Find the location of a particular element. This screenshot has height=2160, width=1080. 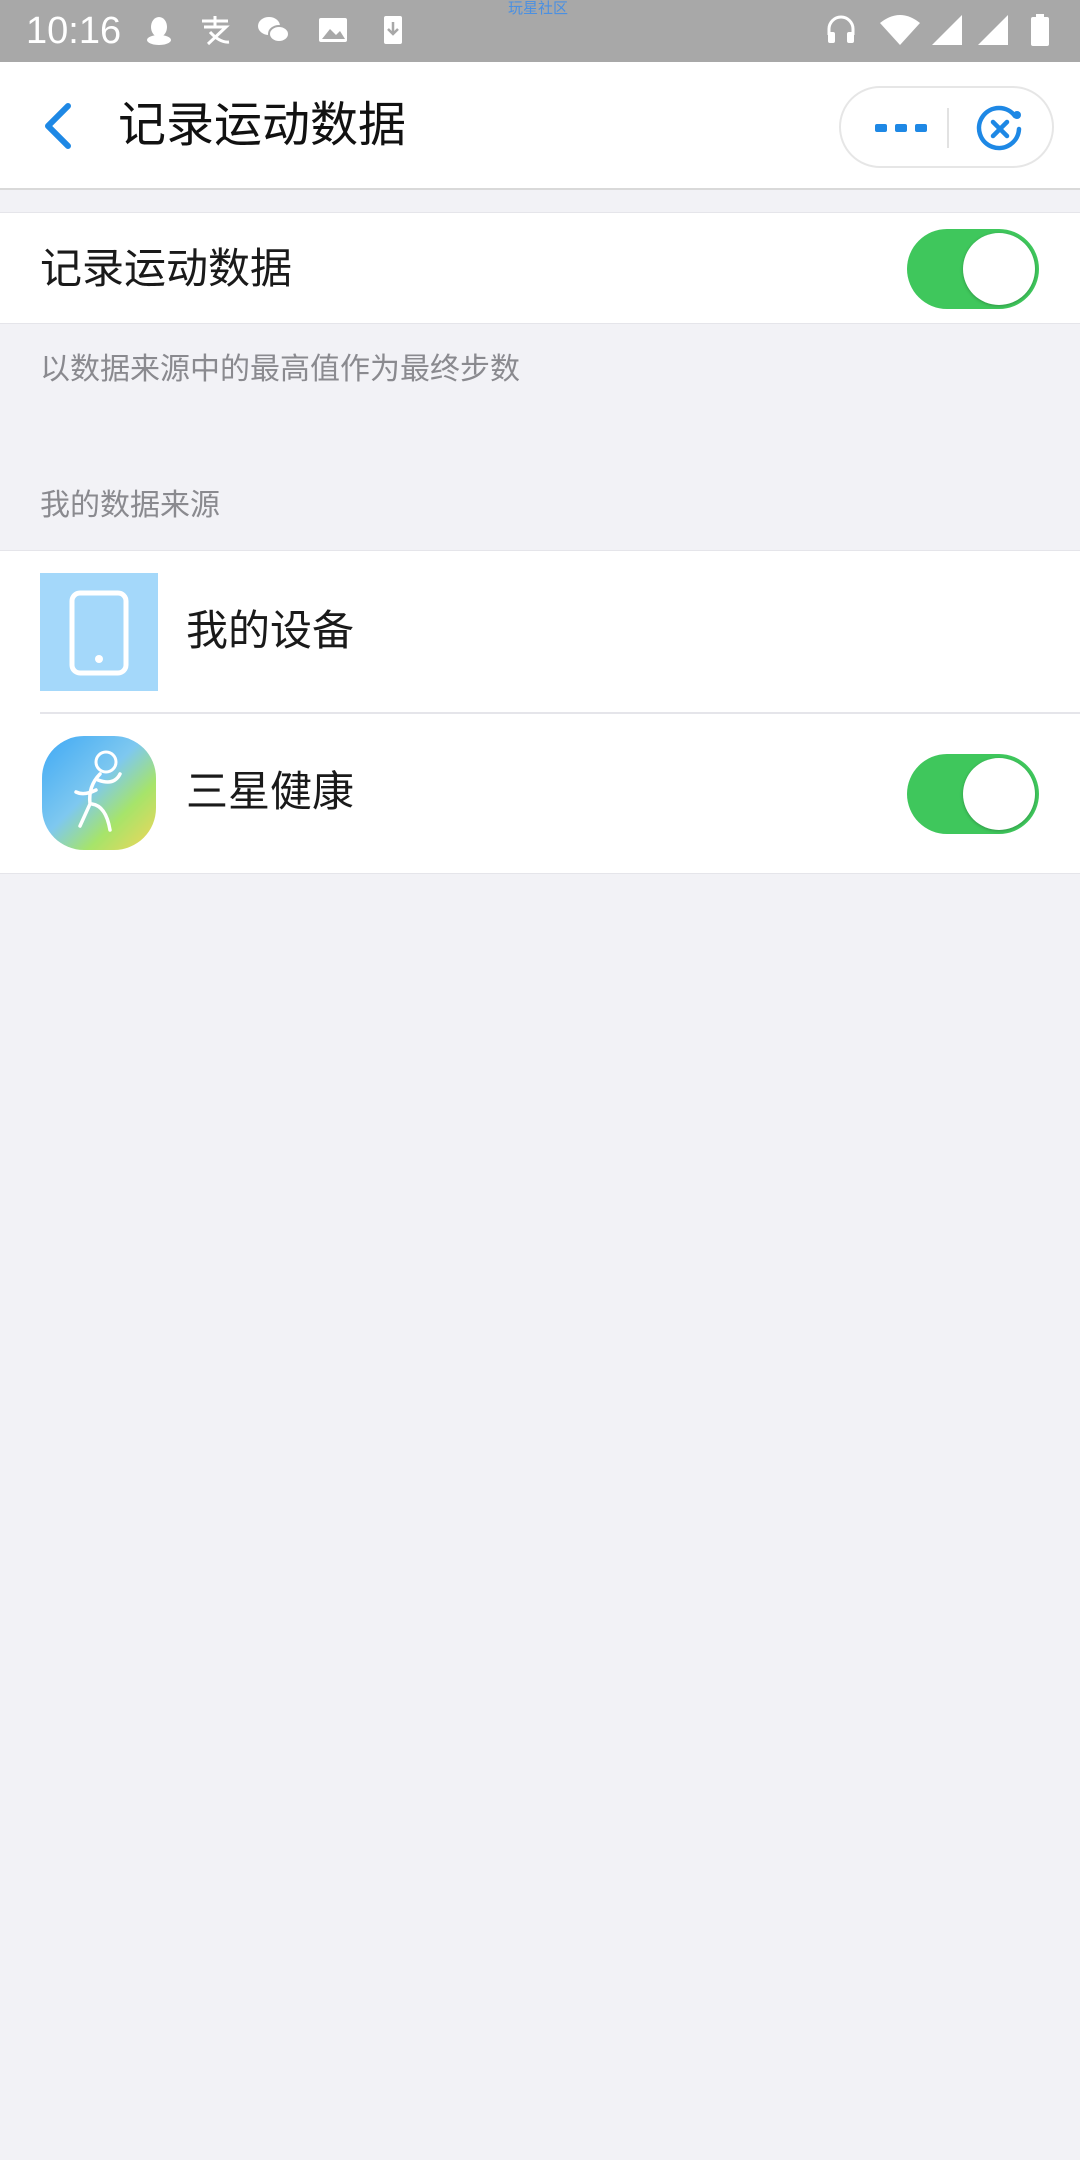

chevron-left-icon is located at coordinates (60, 126).